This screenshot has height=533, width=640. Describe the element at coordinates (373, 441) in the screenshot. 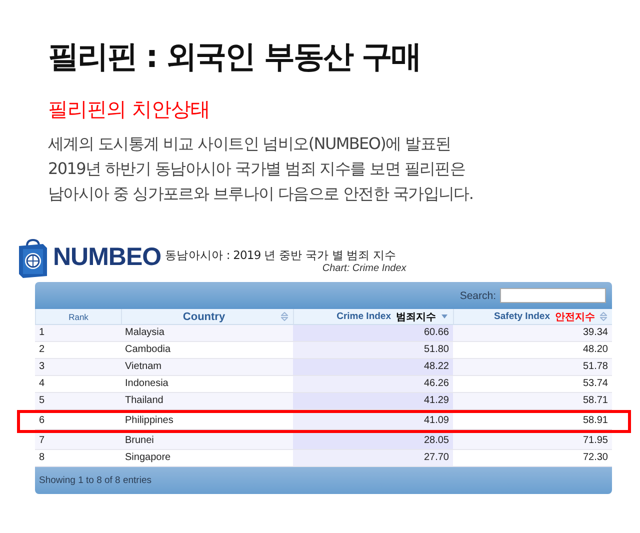

I see `table-cell: 28.05` at that location.